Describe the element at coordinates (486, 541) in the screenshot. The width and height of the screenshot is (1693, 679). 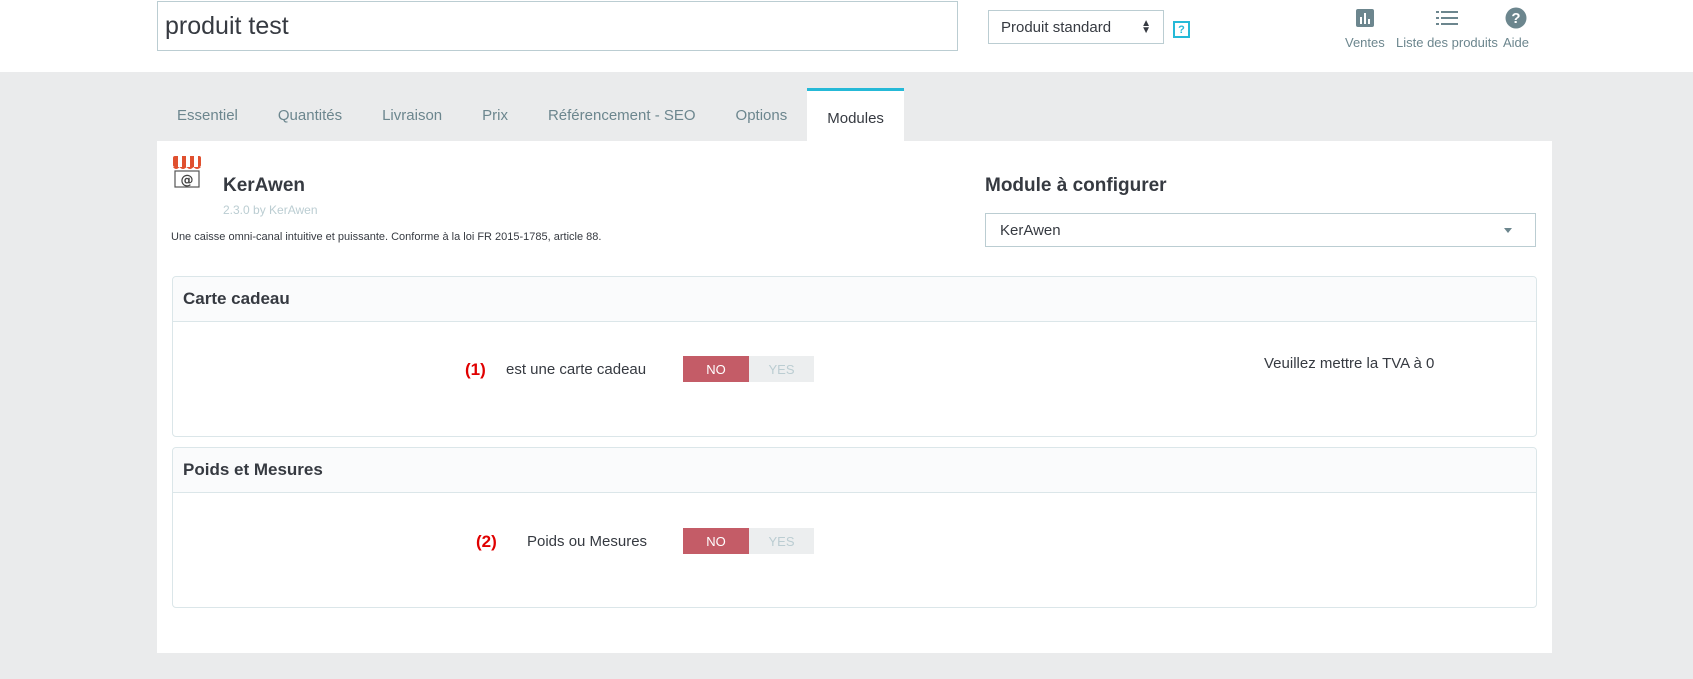
I see `marker-label: (2)` at that location.